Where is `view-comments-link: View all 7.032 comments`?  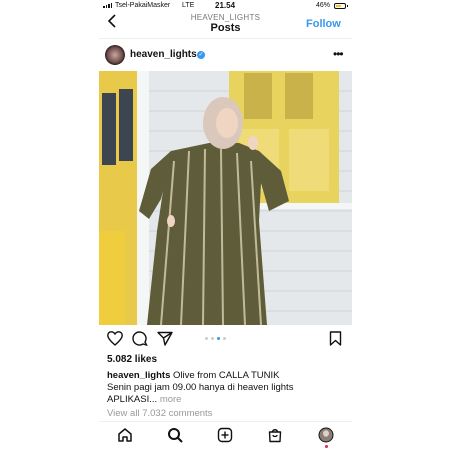
view-comments-link: View all 7.032 comments is located at coordinates (159, 413).